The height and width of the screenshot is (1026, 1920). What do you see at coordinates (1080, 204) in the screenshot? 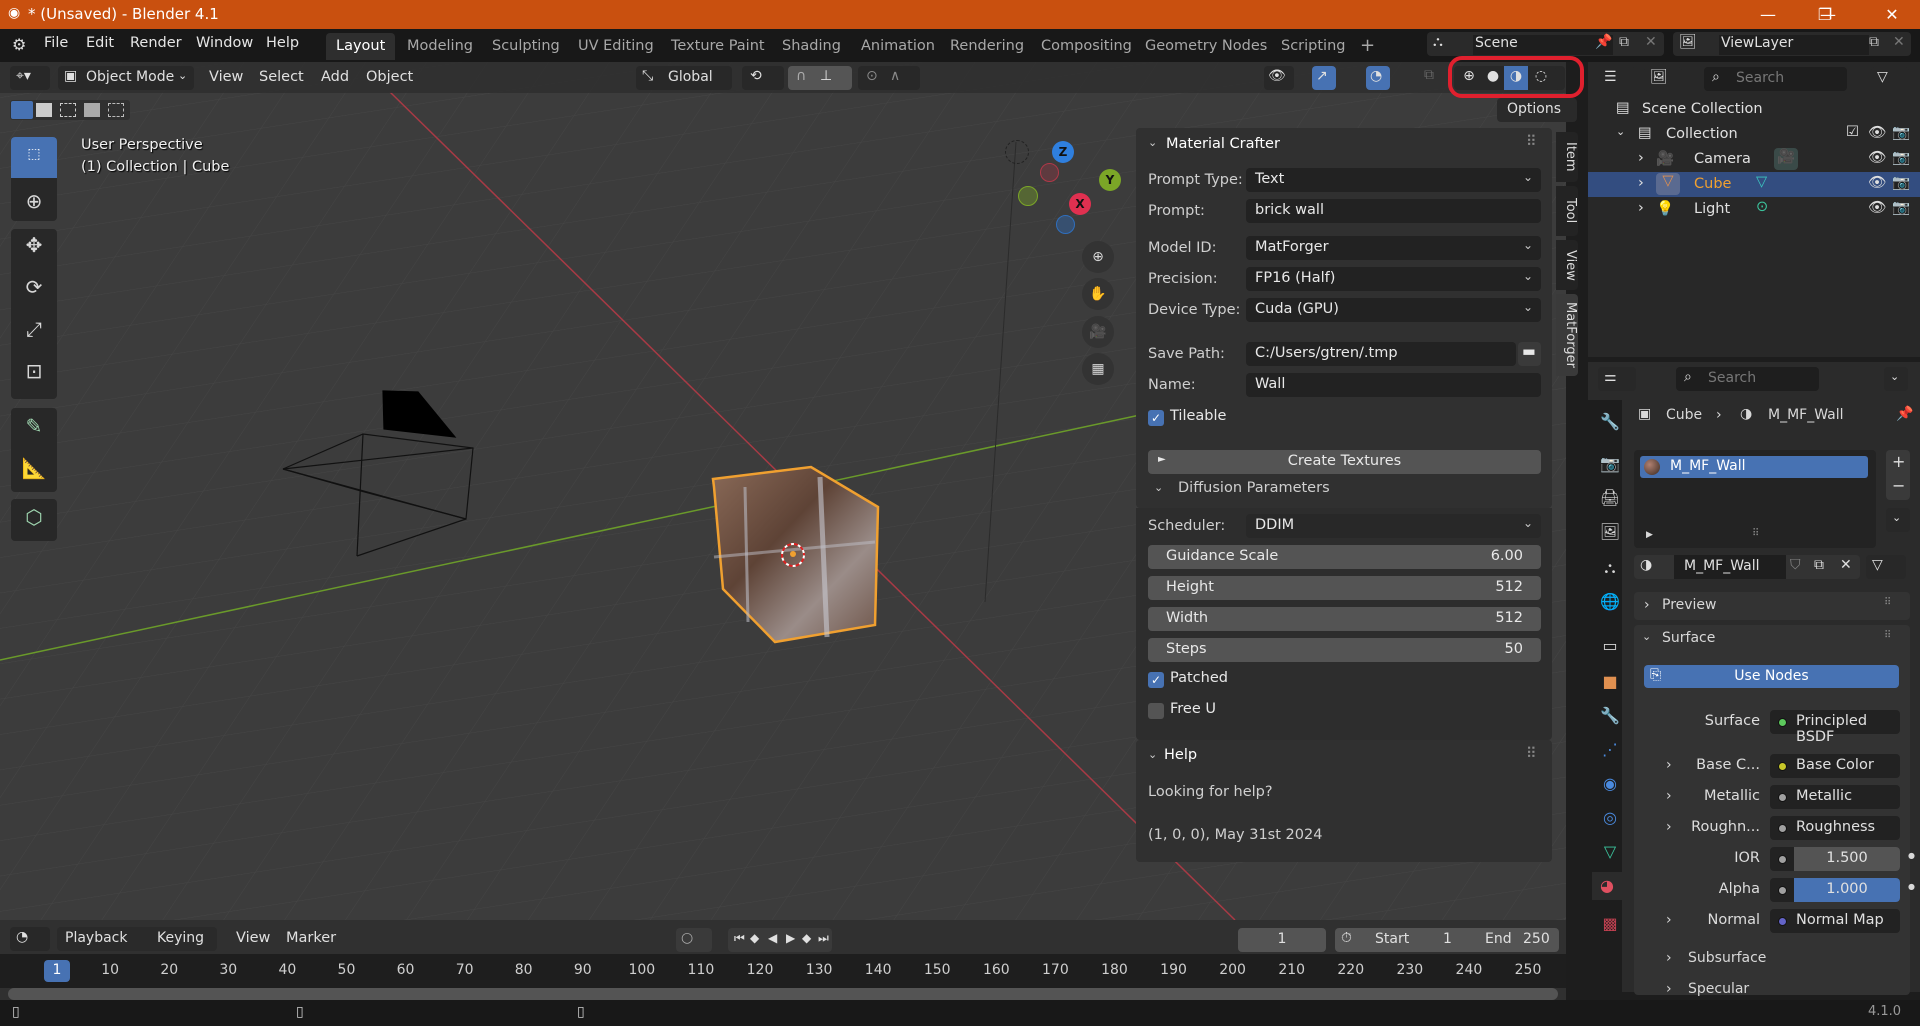
I see `gizmo-x-axis: X` at bounding box center [1080, 204].